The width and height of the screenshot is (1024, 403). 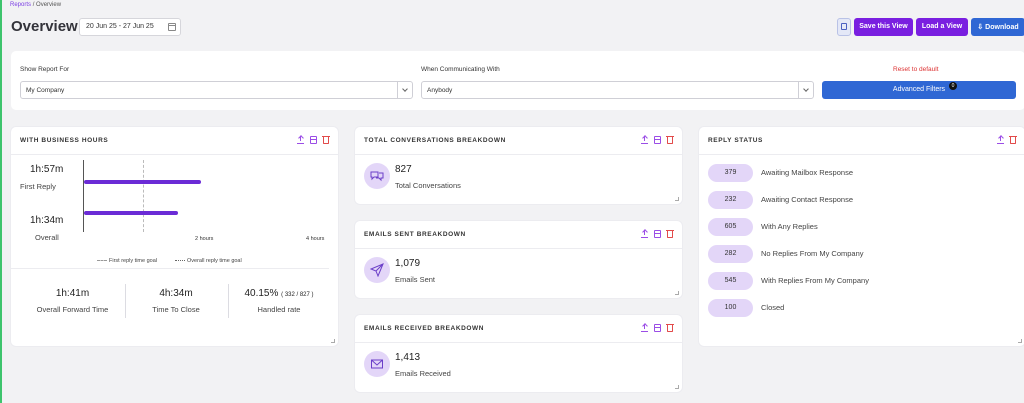 I want to click on status-label: Closed, so click(x=773, y=307).